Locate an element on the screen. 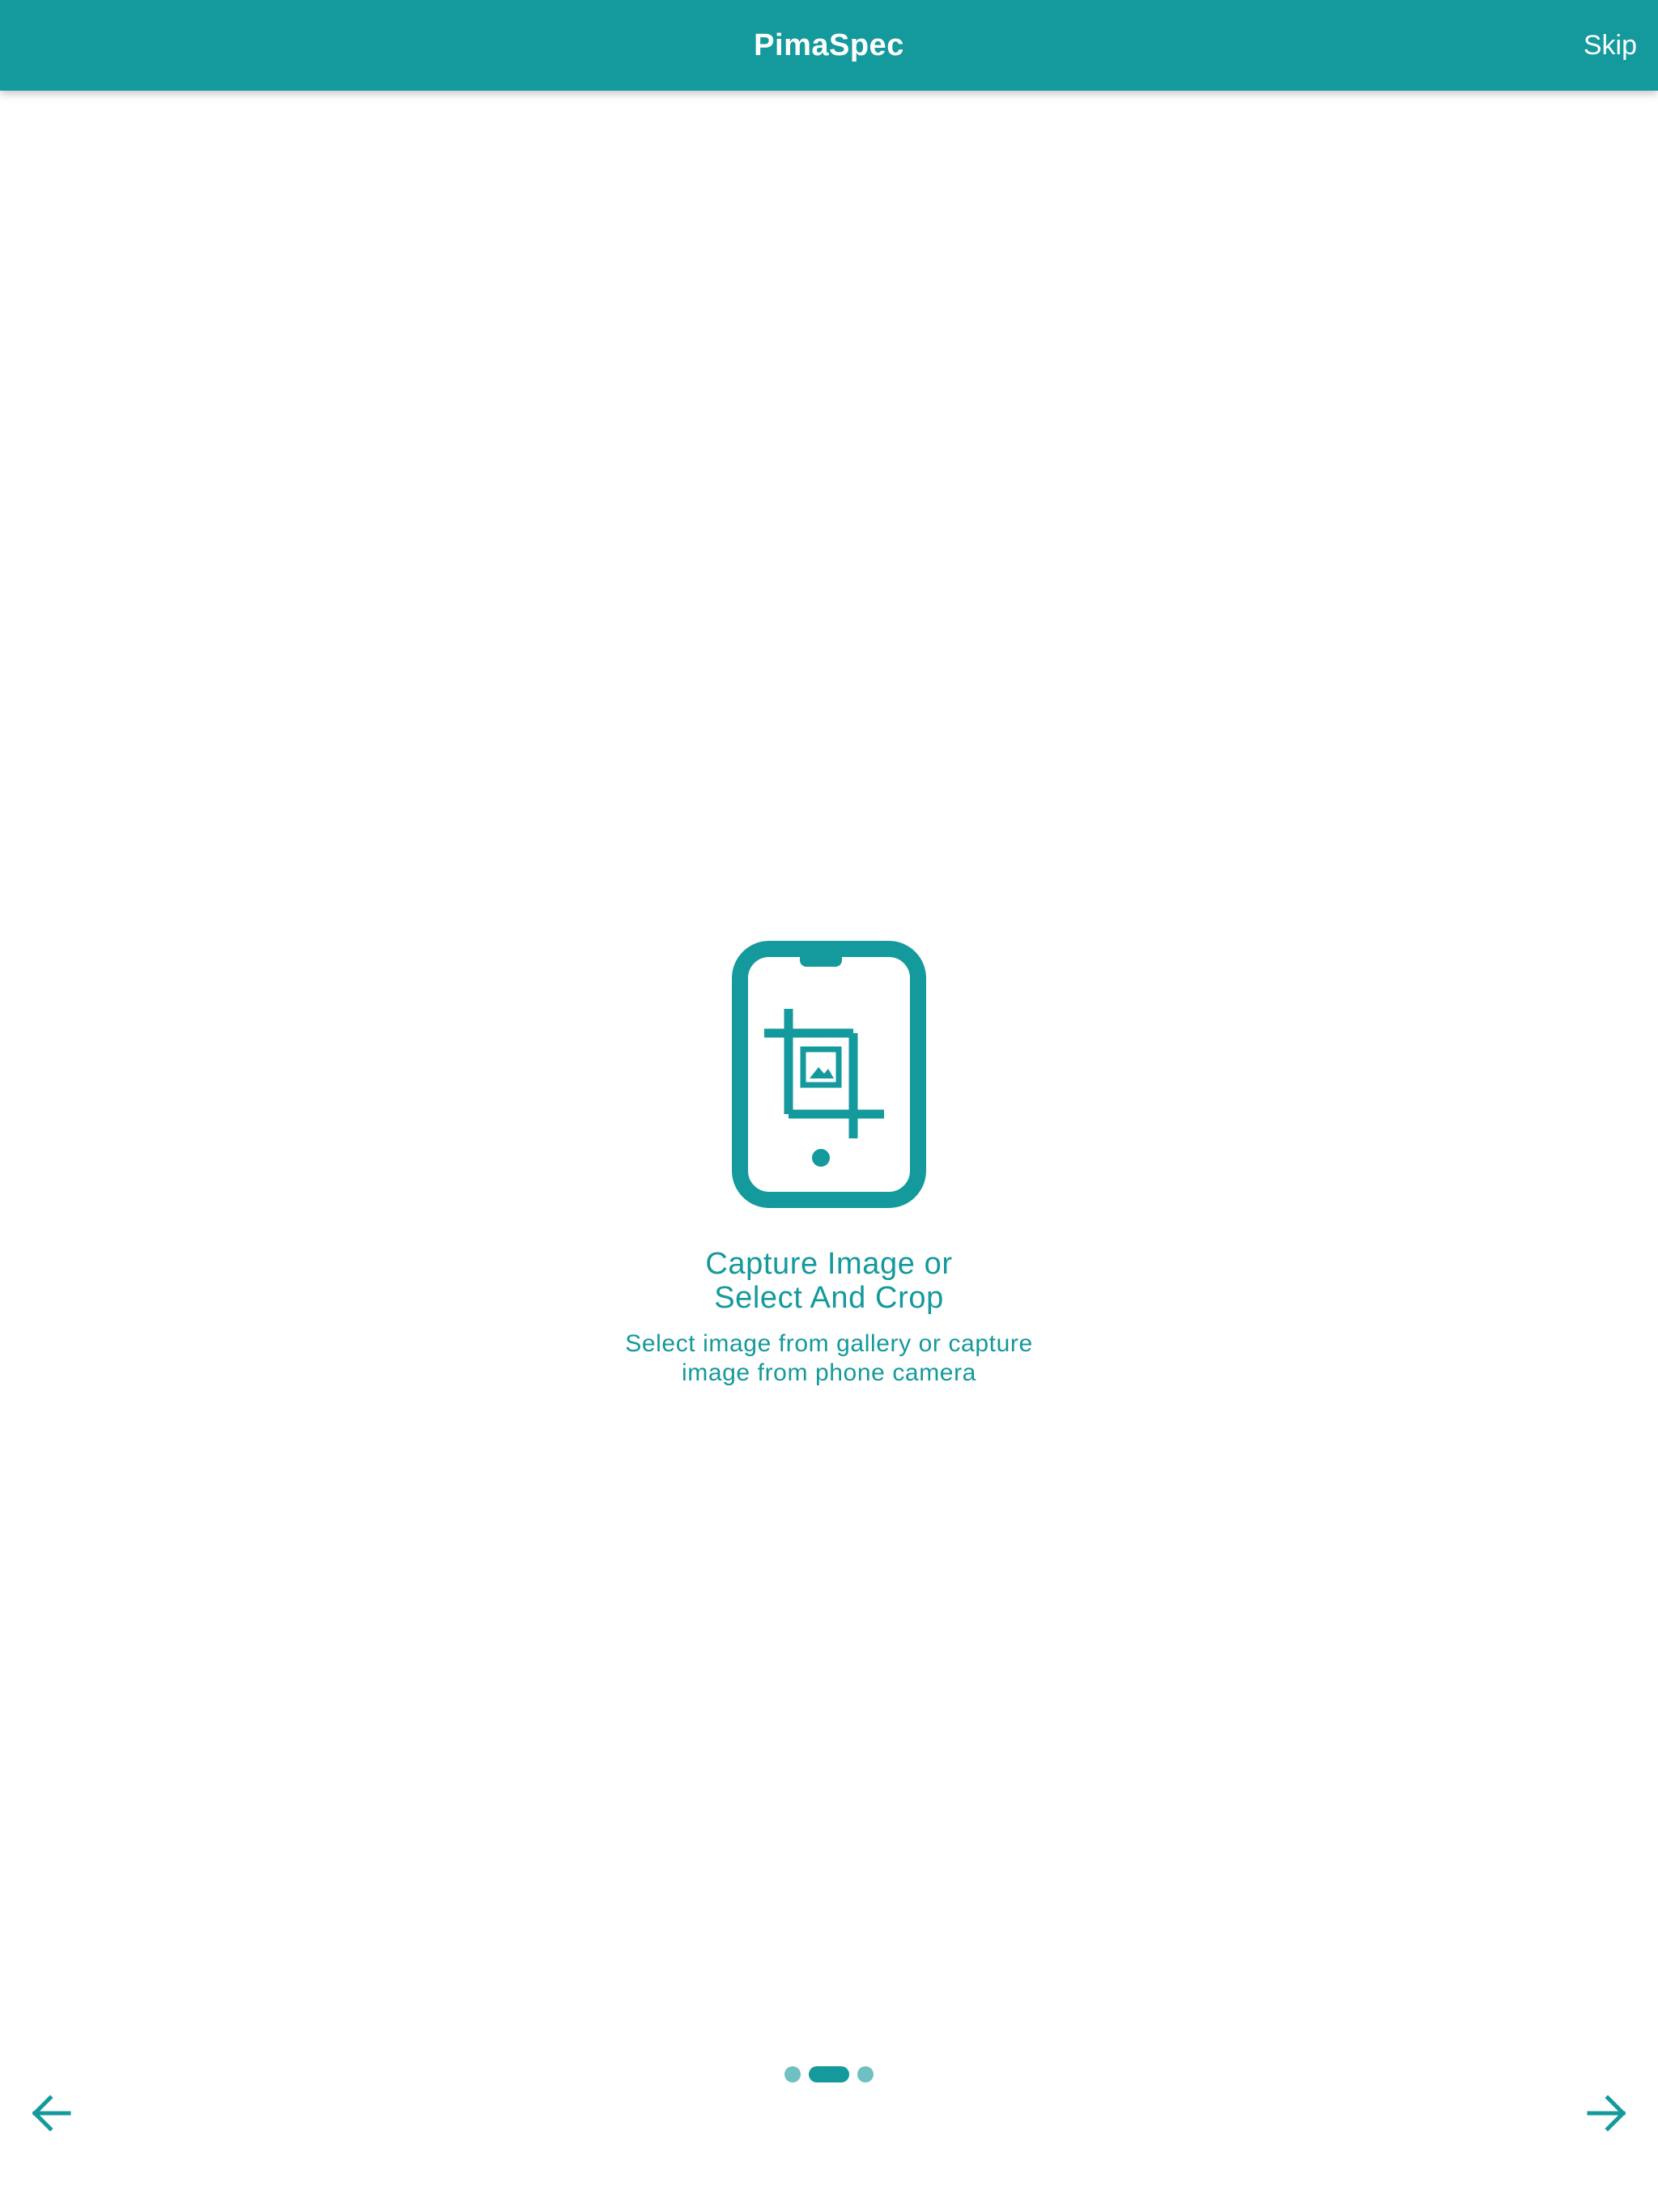  onboarding-title: Capture Image or Select And Crop is located at coordinates (829, 1281).